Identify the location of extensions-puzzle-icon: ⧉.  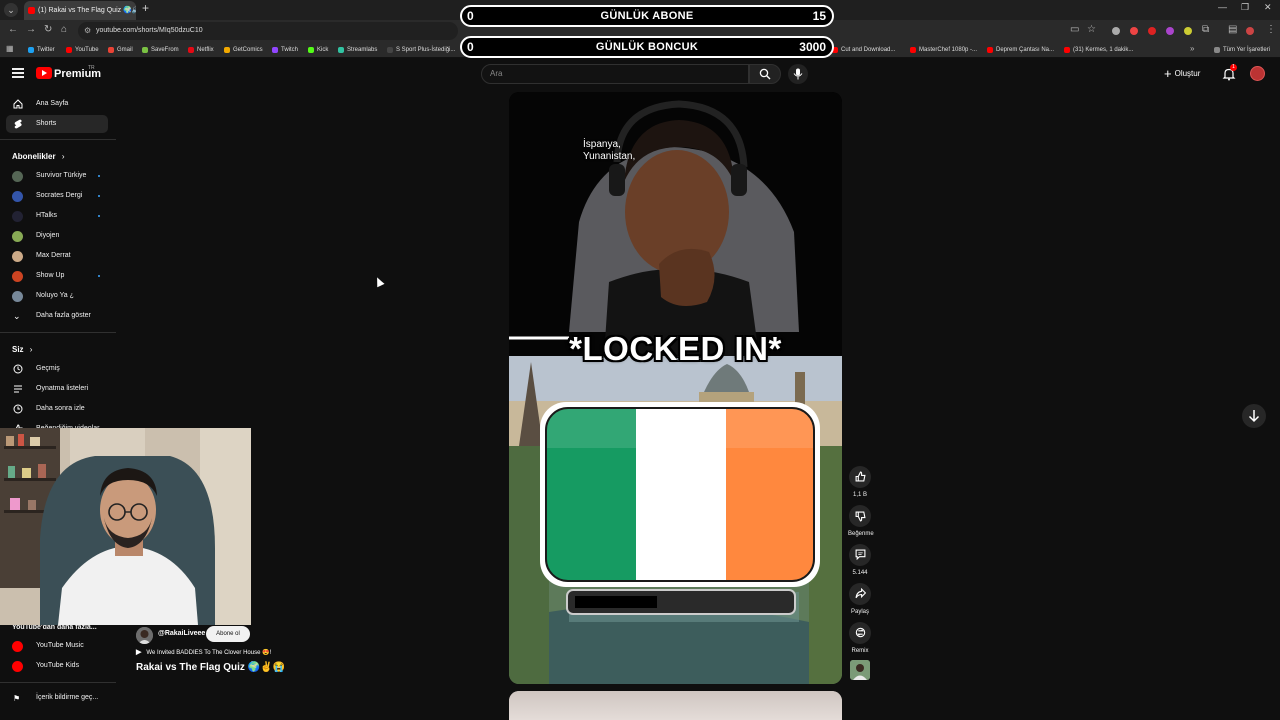
(1205, 29).